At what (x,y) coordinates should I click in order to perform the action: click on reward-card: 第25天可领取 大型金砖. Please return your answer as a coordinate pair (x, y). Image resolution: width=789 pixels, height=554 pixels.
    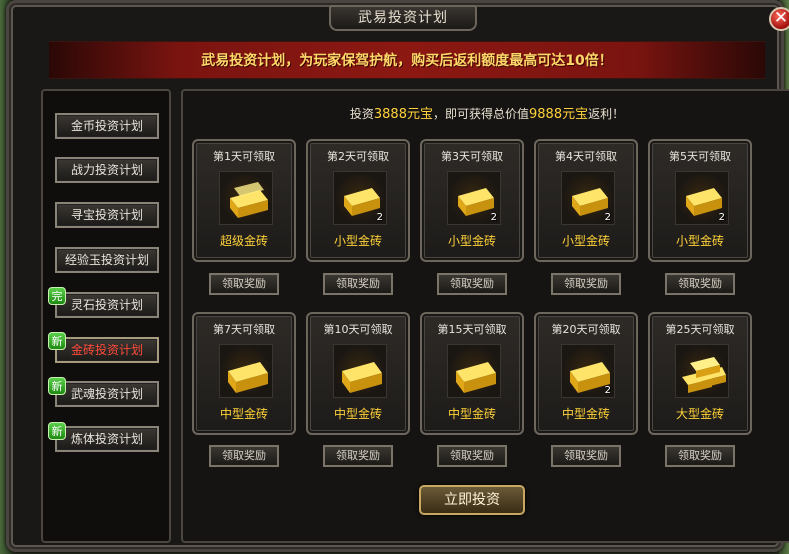
    Looking at the image, I should click on (700, 373).